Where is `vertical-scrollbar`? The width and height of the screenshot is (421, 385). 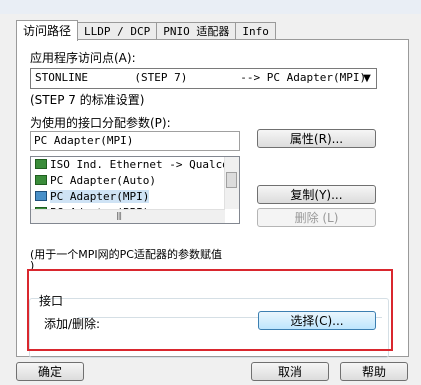
vertical-scrollbar is located at coordinates (231, 183).